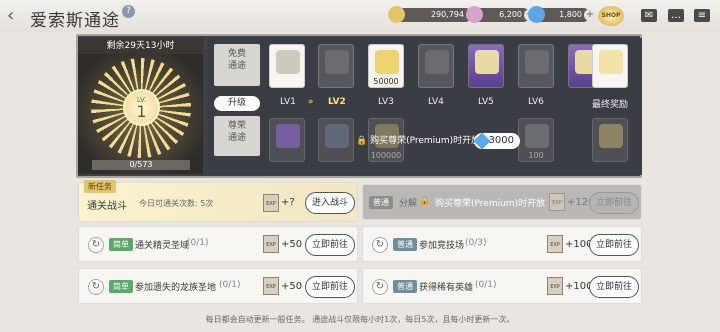  I want to click on premium-buy-button: 3000, so click(496, 141).